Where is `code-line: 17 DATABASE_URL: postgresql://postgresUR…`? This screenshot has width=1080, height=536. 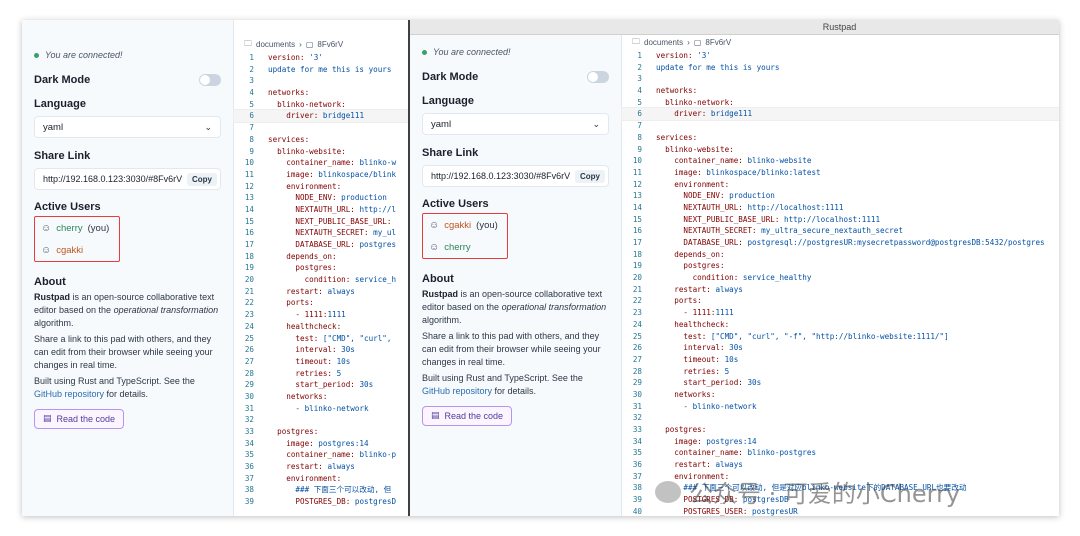 code-line: 17 DATABASE_URL: postgresql://postgresUR… is located at coordinates (840, 243).